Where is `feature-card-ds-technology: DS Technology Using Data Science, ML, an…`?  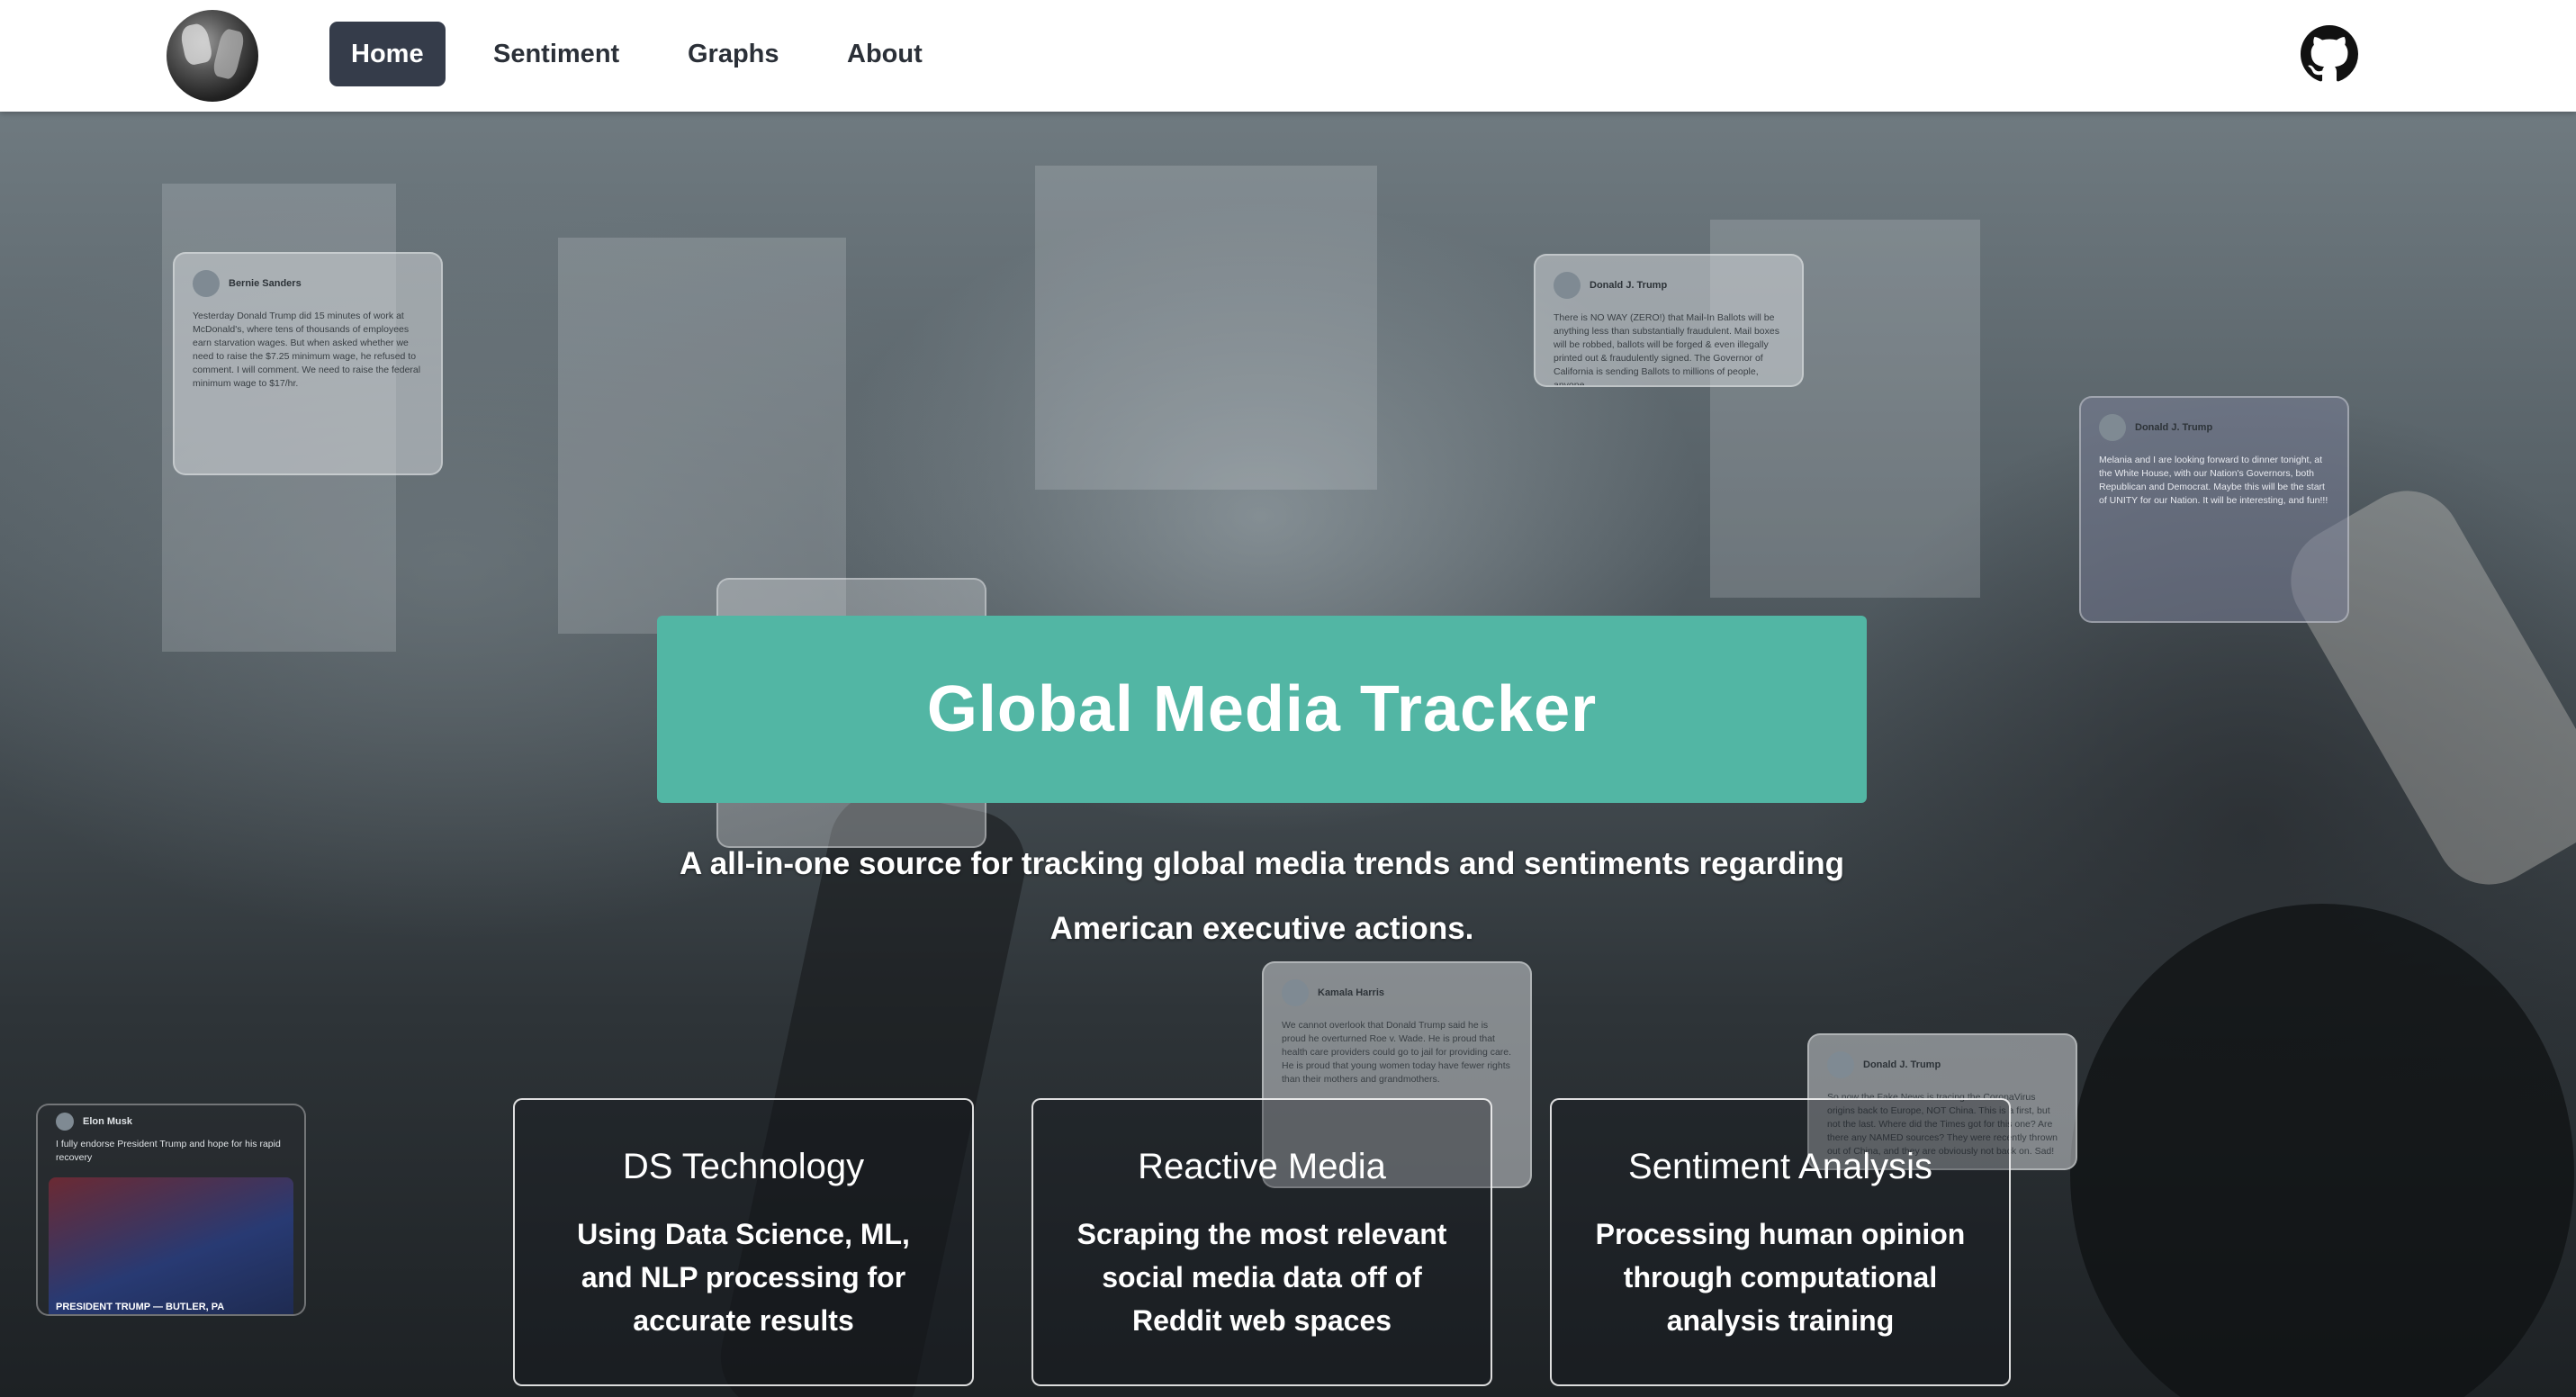
feature-card-ds-technology: DS Technology Using Data Science, ML, an… is located at coordinates (743, 1242).